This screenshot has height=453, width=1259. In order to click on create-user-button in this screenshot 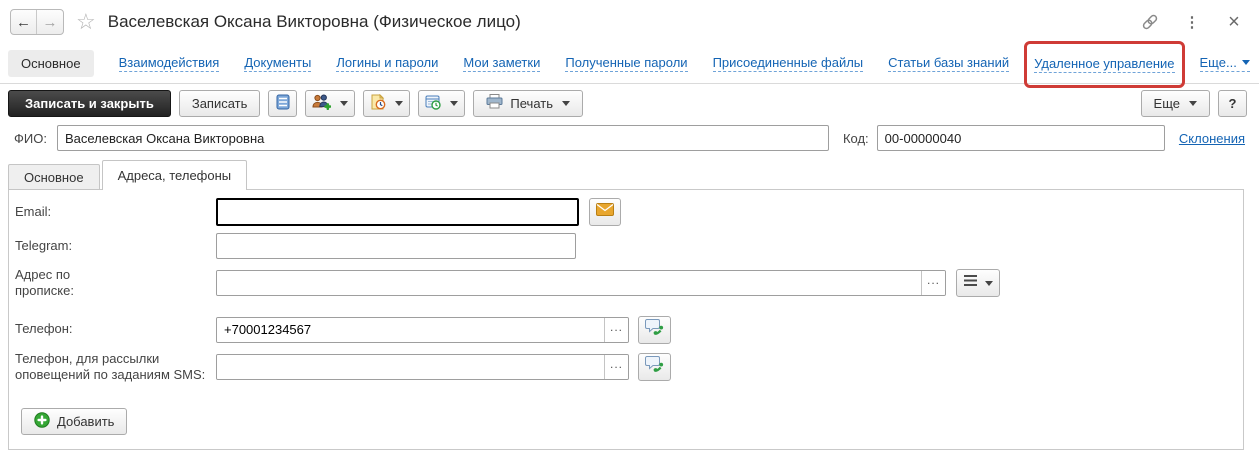, I will do `click(330, 103)`.